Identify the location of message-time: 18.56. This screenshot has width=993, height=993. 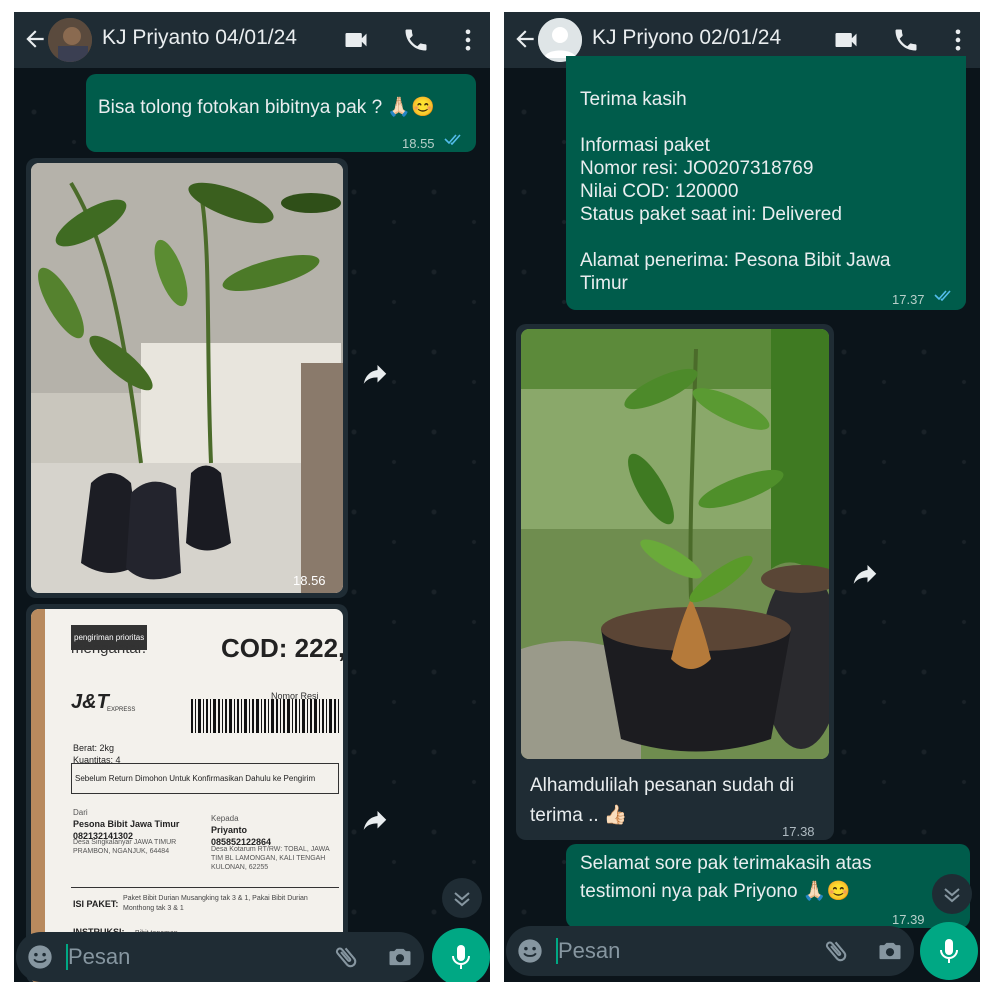
(309, 580).